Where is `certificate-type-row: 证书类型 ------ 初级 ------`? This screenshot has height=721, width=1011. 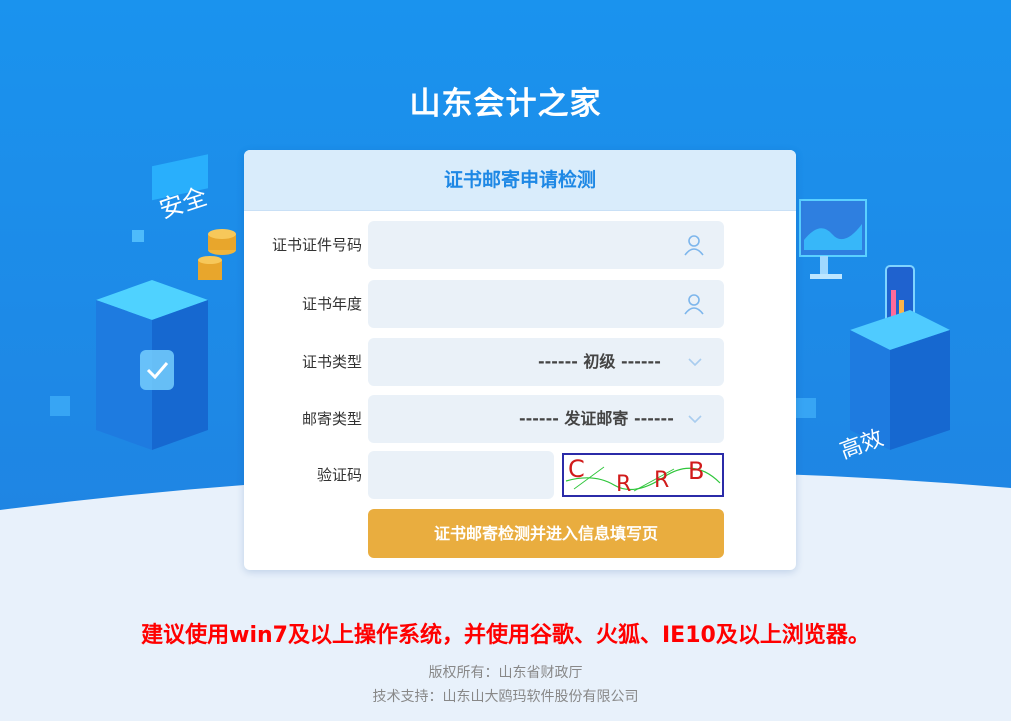
certificate-type-row: 证书类型 ------ 初级 ------ is located at coordinates (520, 362).